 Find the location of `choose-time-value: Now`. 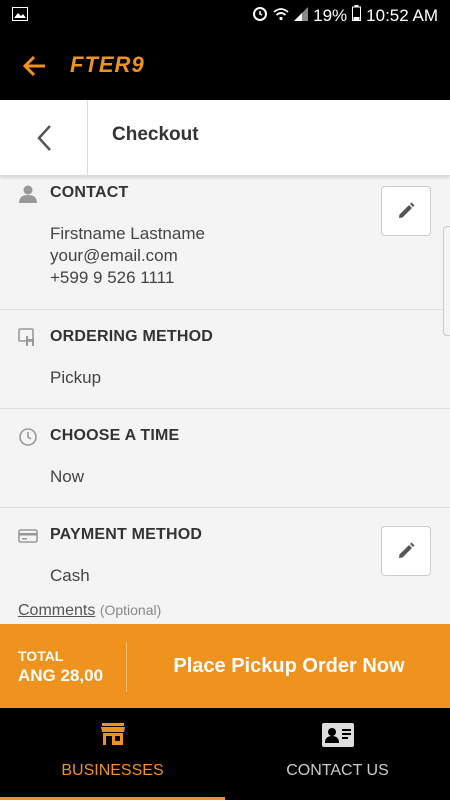

choose-time-value: Now is located at coordinates (67, 476).